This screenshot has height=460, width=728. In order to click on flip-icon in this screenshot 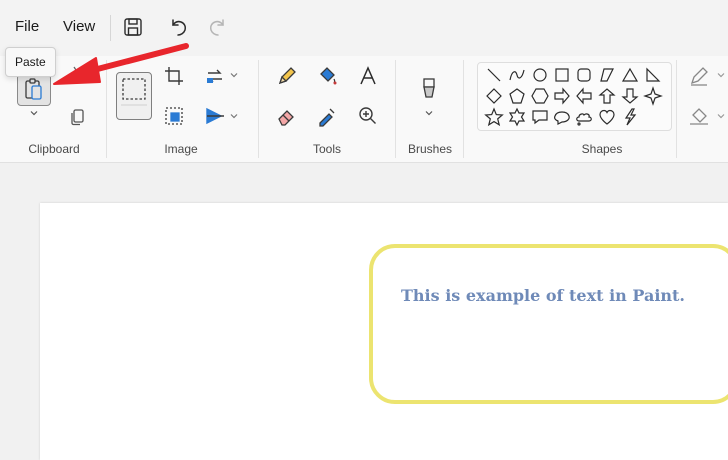, I will do `click(215, 116)`.